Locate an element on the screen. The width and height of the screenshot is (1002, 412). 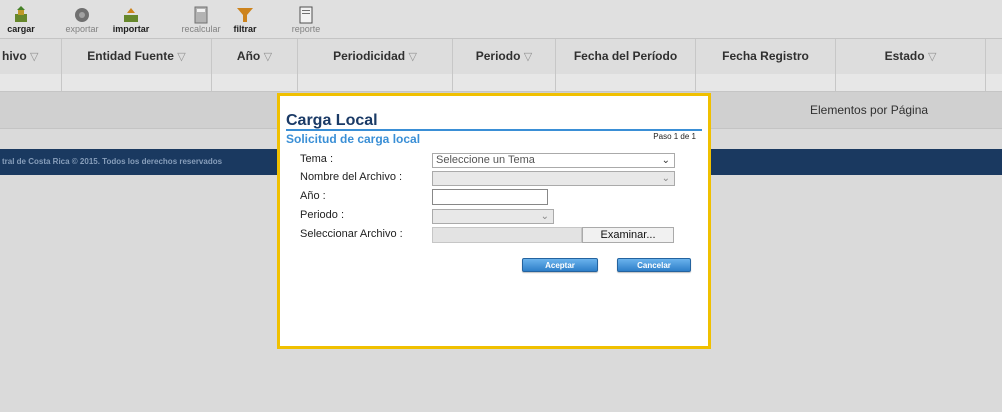
aceptar-button: Aceptar is located at coordinates (560, 265).